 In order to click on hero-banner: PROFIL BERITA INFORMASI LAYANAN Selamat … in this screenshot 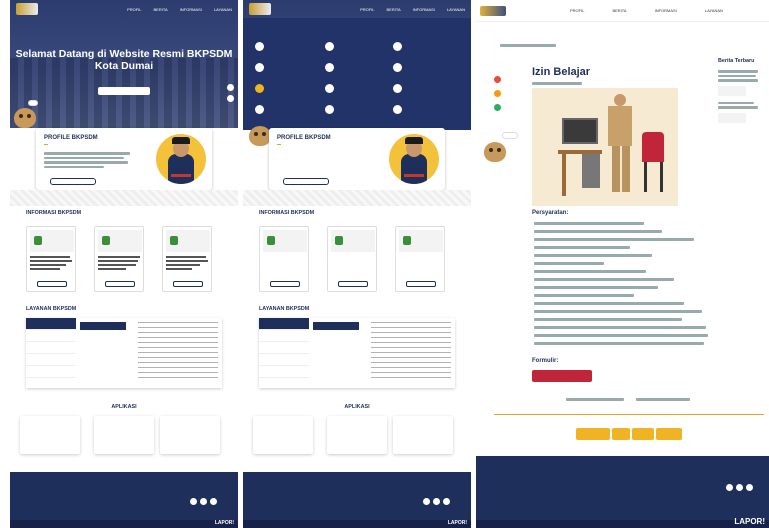, I will do `click(124, 64)`.